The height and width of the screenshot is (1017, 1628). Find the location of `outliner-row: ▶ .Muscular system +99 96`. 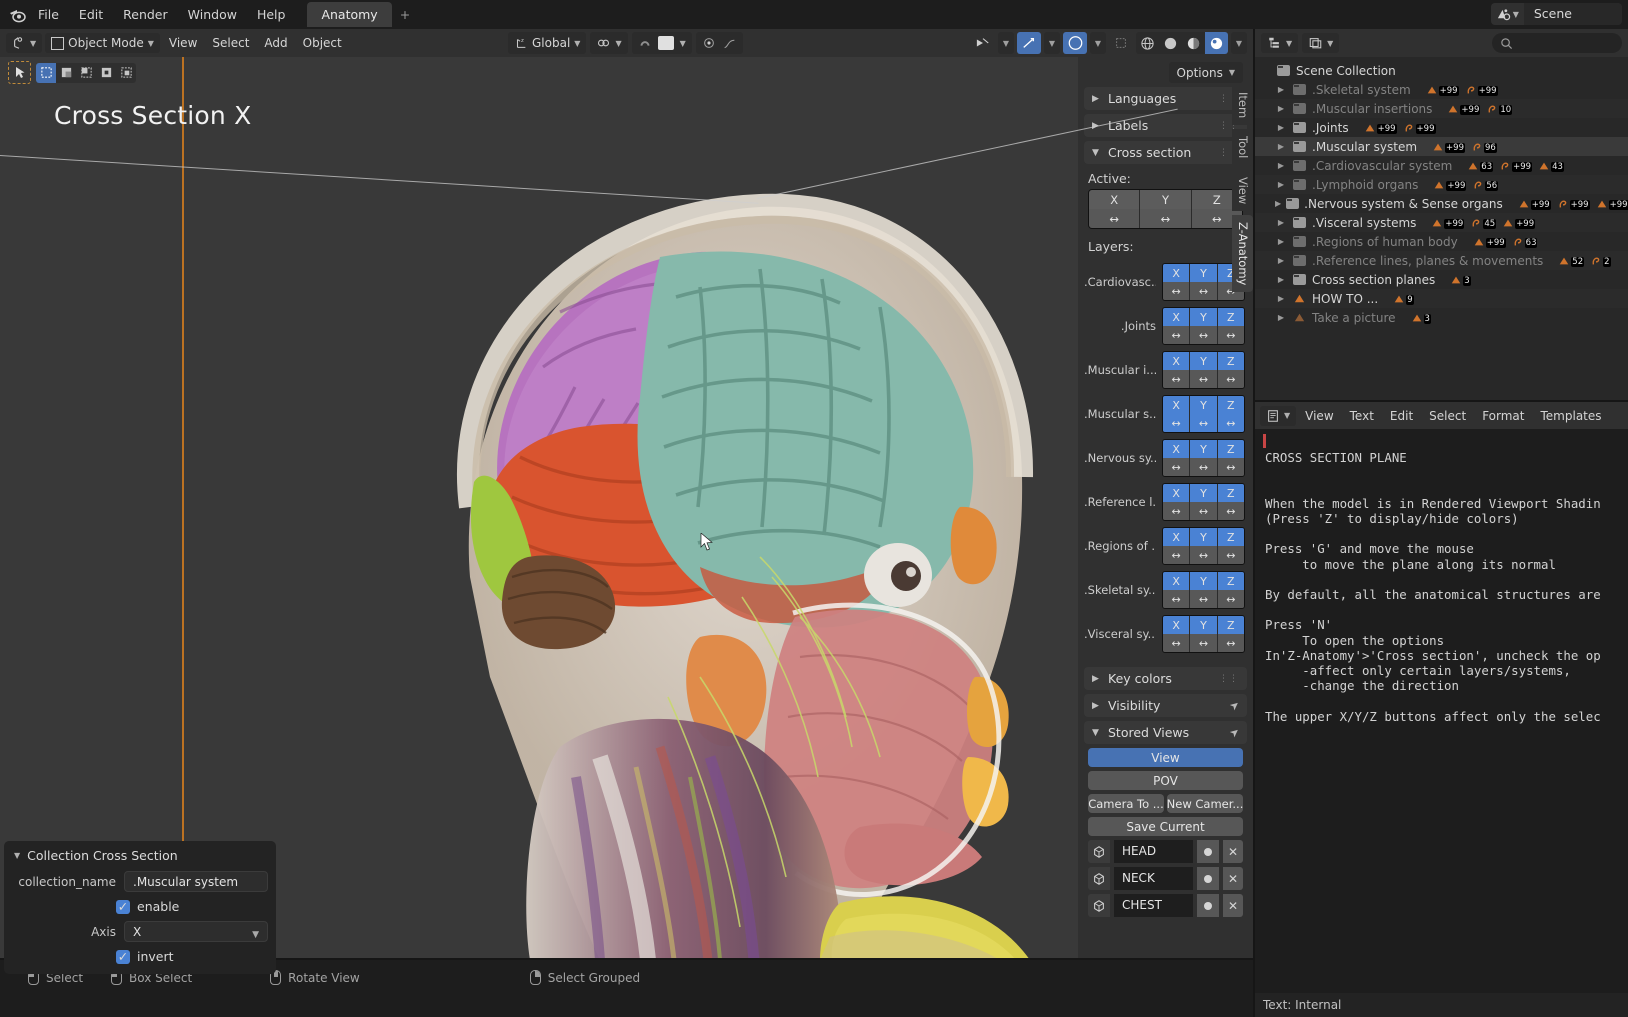

outliner-row: ▶ .Muscular system +99 96 is located at coordinates (1441, 146).